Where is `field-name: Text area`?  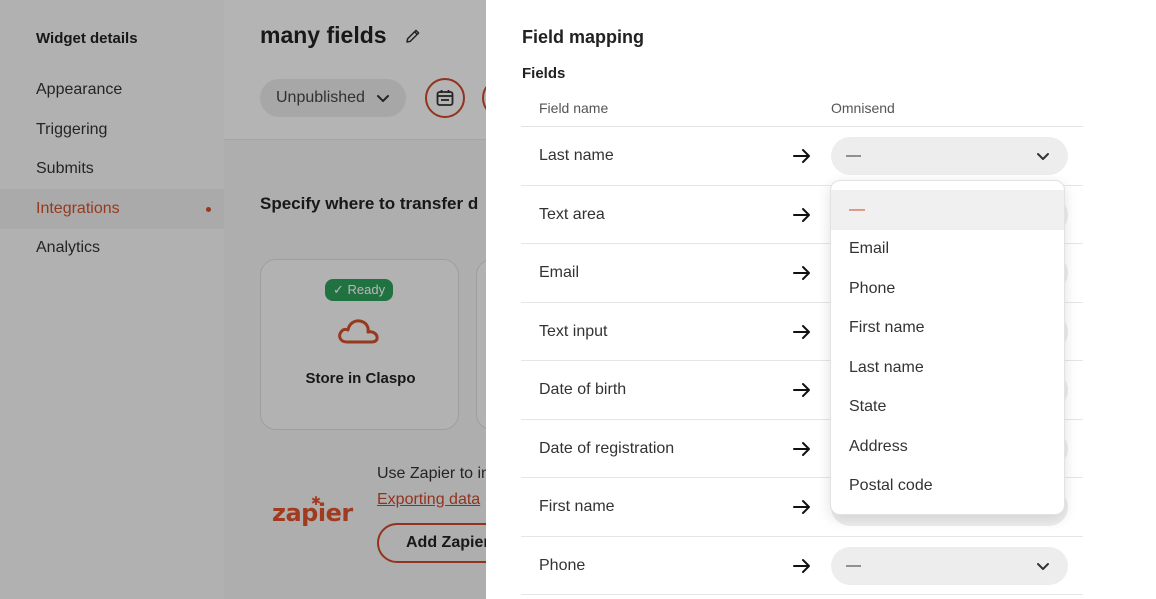 field-name: Text area is located at coordinates (572, 214).